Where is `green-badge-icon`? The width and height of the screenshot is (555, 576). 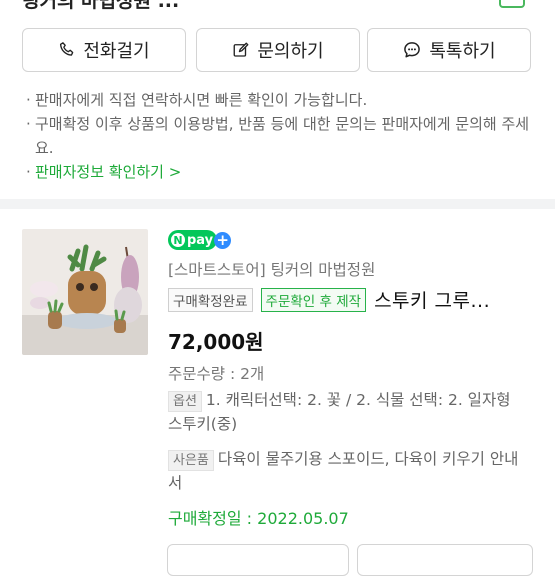
green-badge-icon is located at coordinates (512, 4).